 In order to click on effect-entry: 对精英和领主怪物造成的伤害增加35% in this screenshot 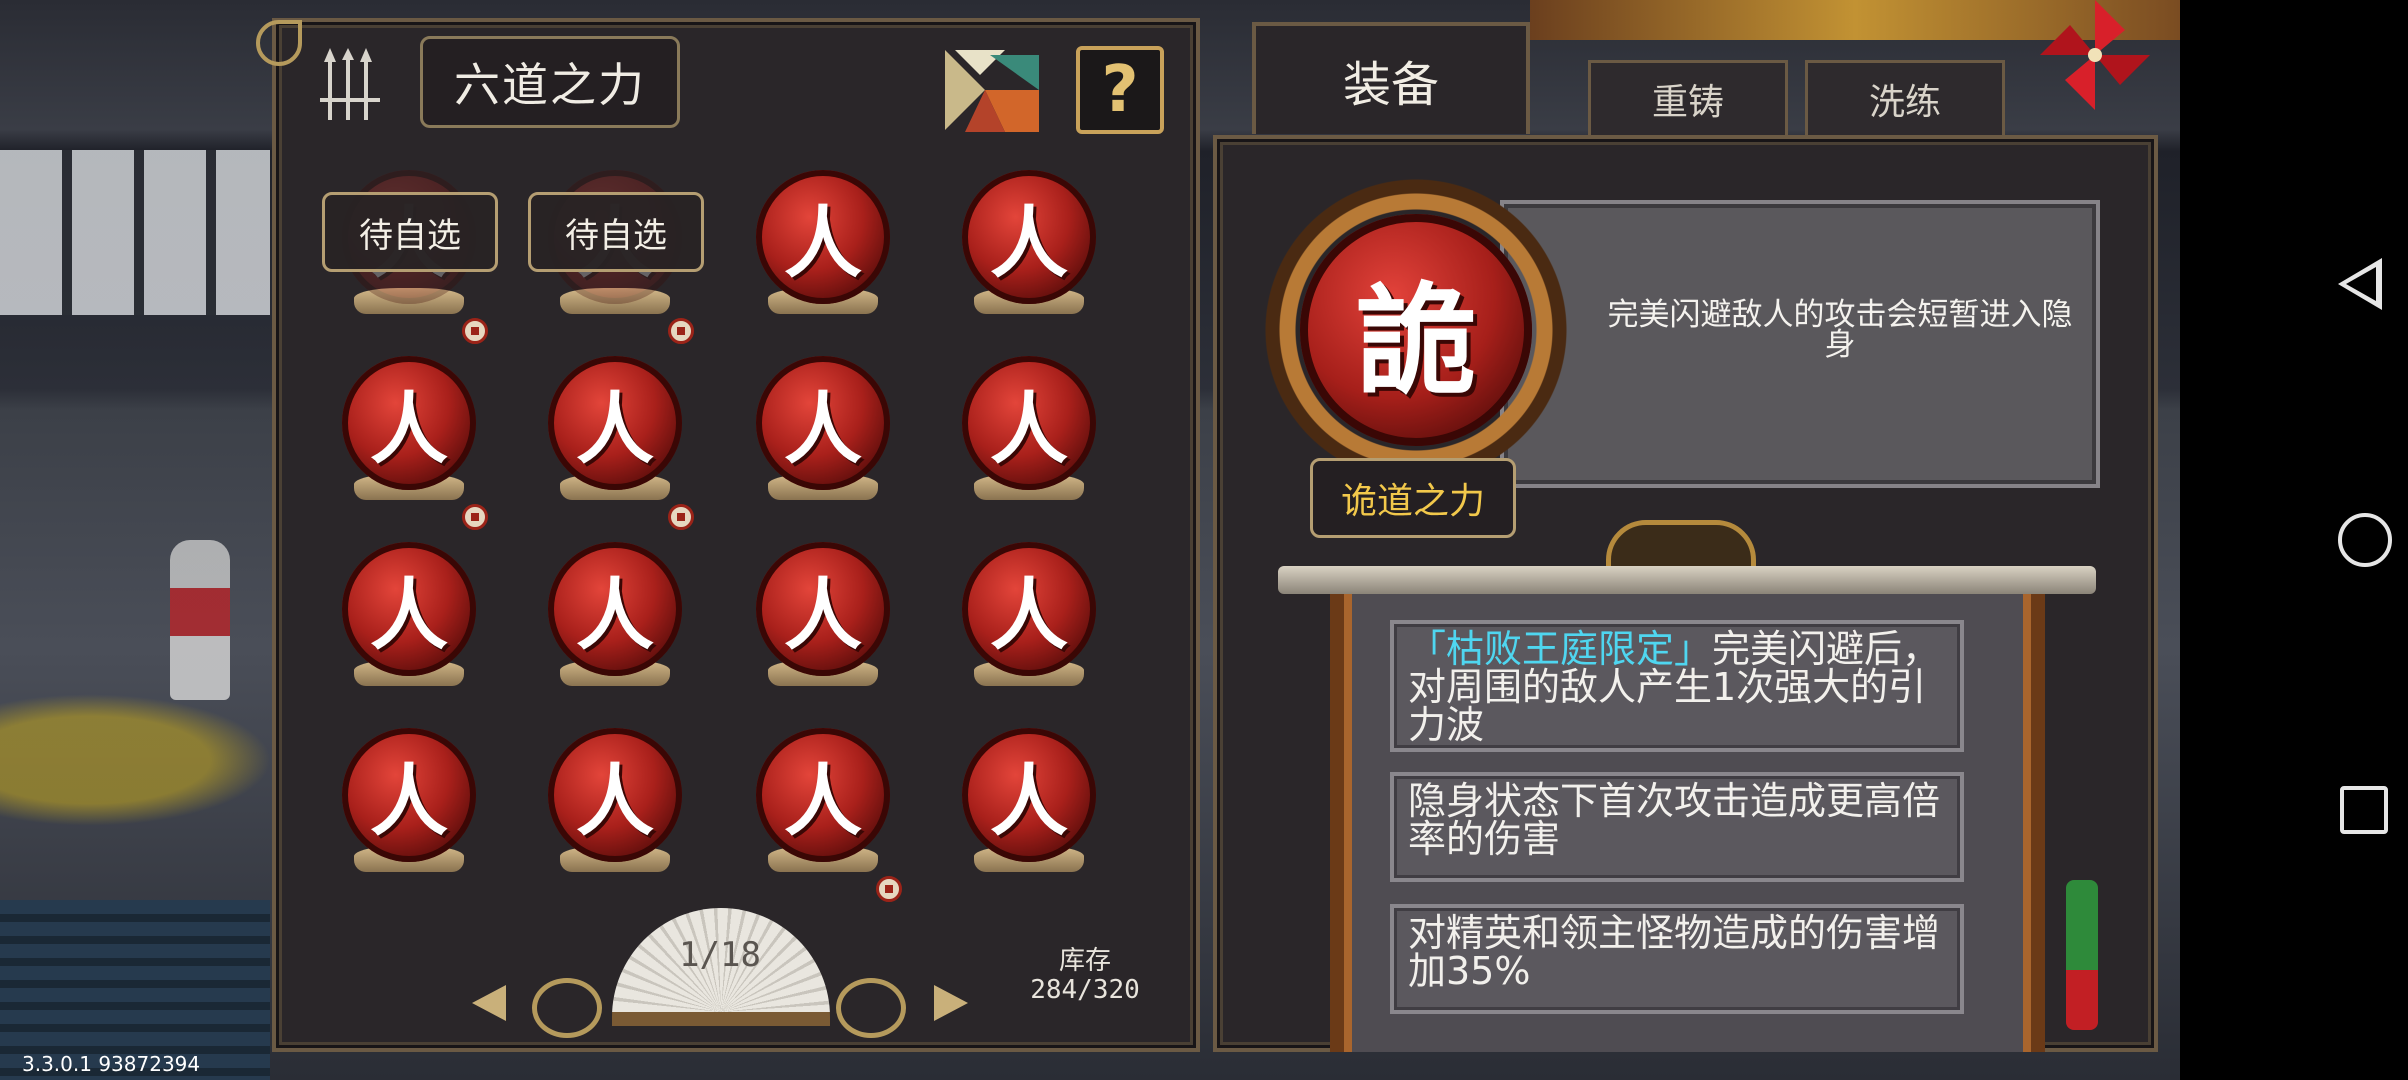, I will do `click(1677, 959)`.